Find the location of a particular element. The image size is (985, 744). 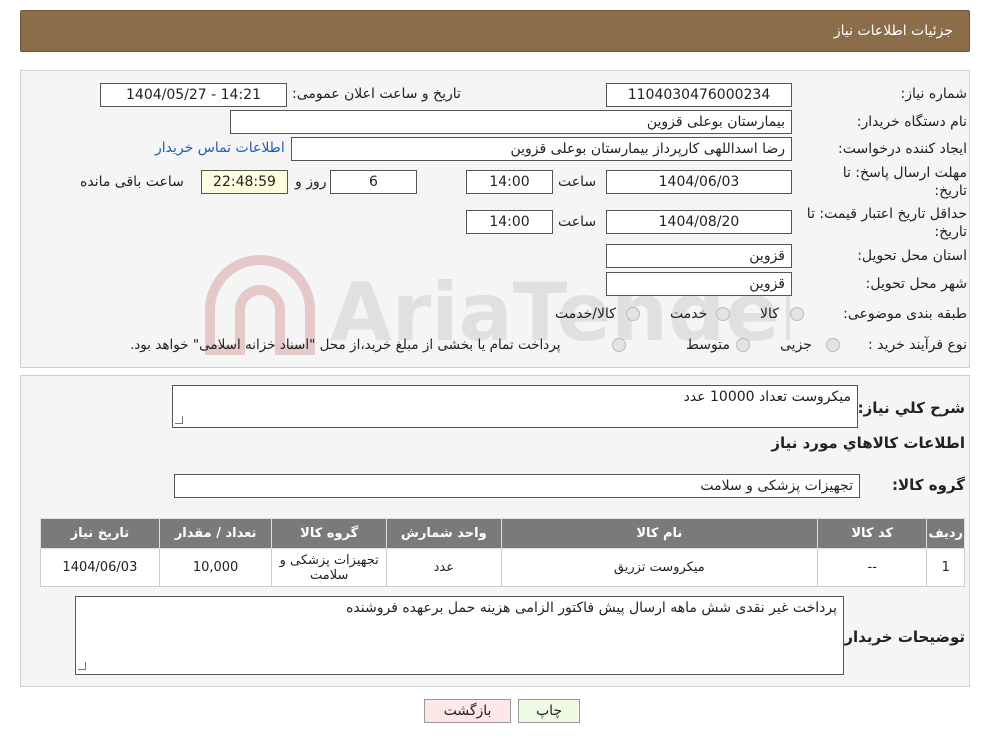

remaining-days-field: 6 is located at coordinates (373, 182).